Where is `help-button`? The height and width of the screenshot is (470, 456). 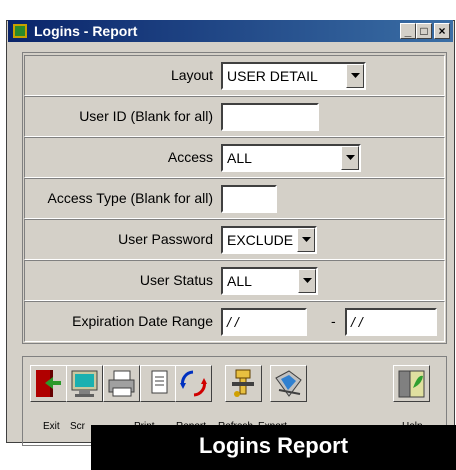
help-button is located at coordinates (411, 383).